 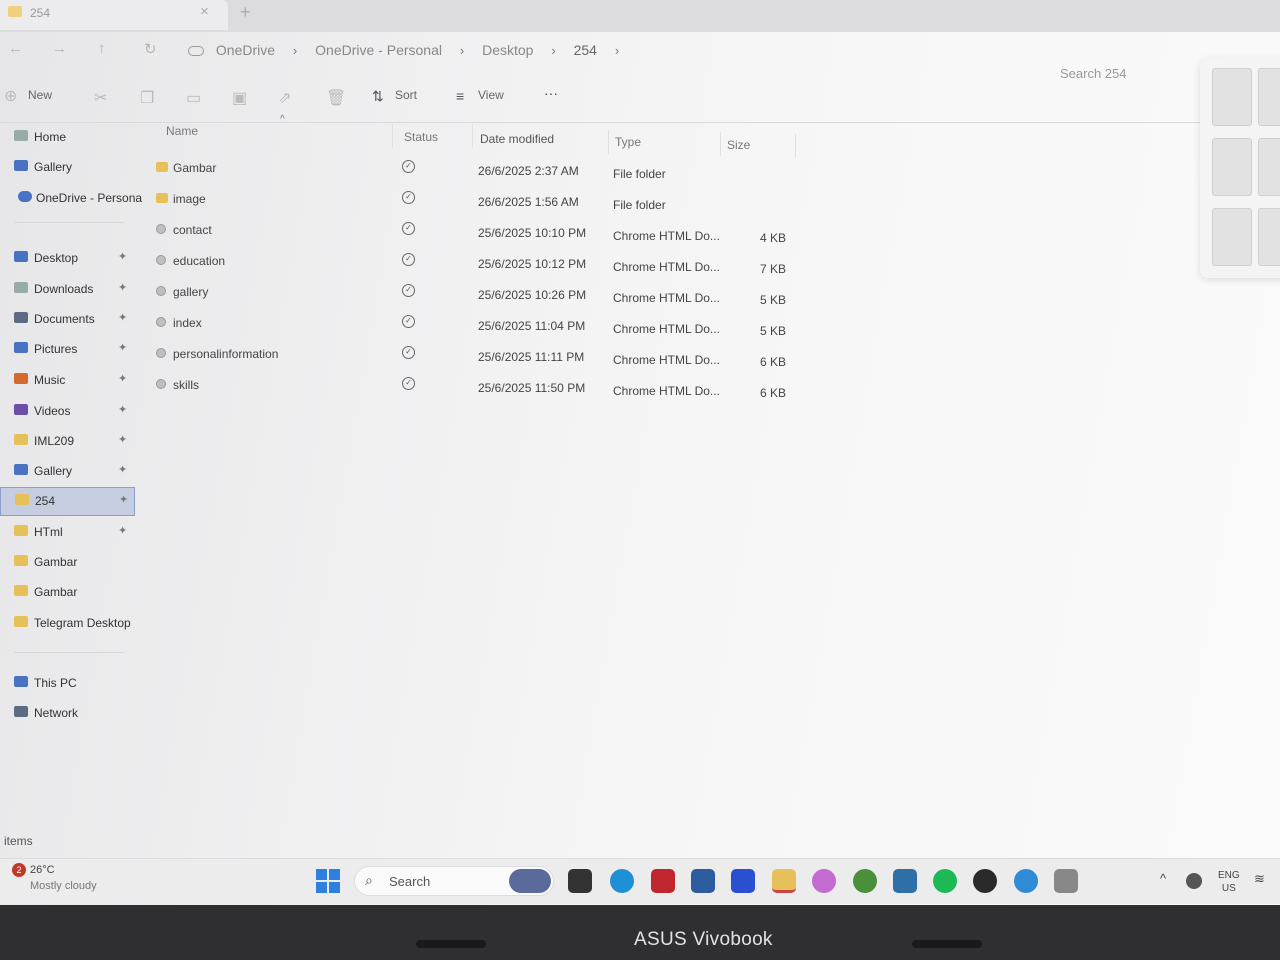 What do you see at coordinates (784, 881) in the screenshot?
I see `file-explorer-icon` at bounding box center [784, 881].